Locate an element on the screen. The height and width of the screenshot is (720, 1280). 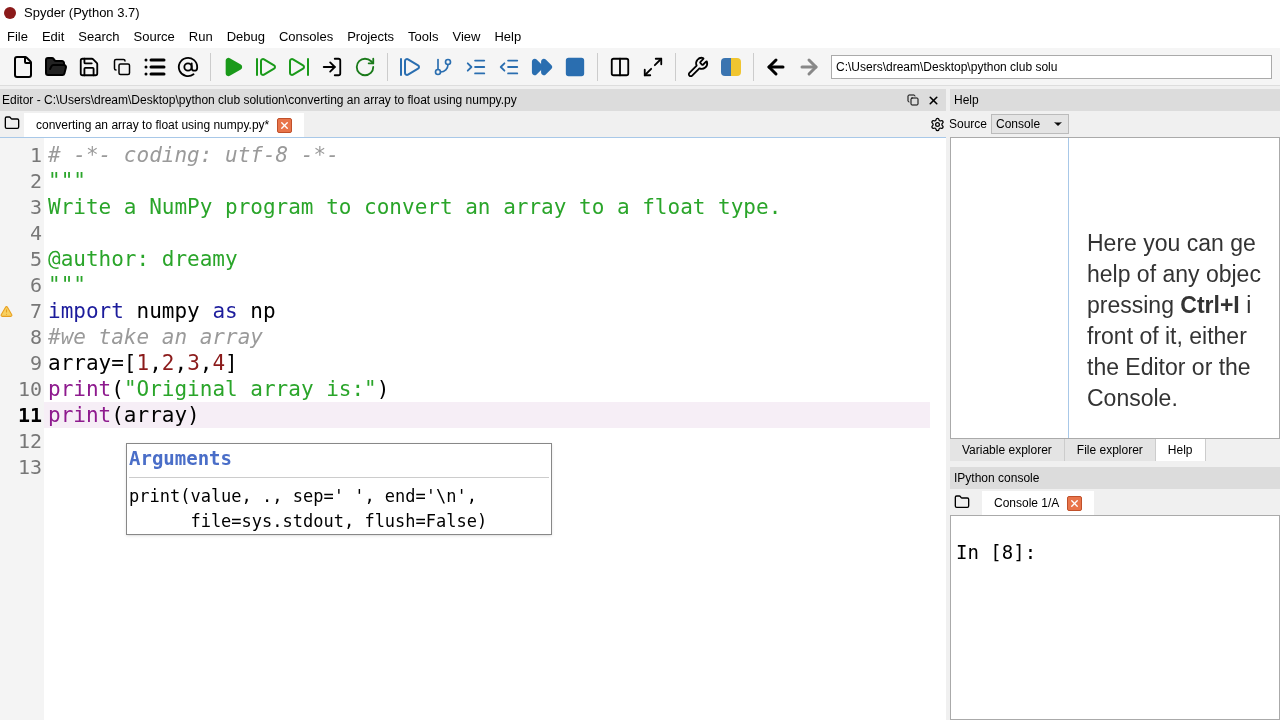
menu-item: Tools is located at coordinates (423, 36).